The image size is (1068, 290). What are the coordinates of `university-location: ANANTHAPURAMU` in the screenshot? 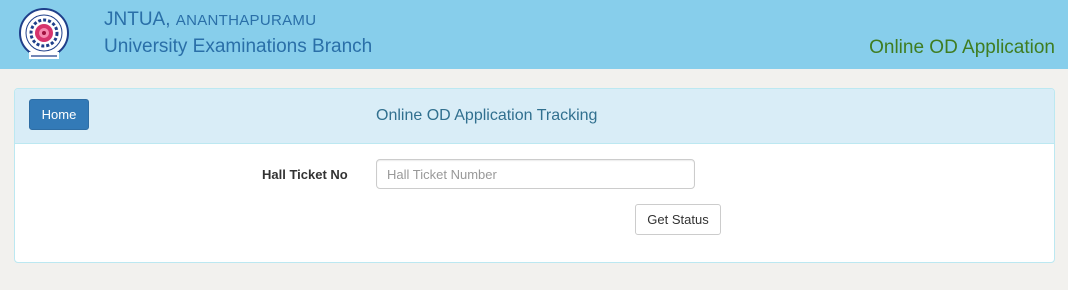 It's located at (246, 20).